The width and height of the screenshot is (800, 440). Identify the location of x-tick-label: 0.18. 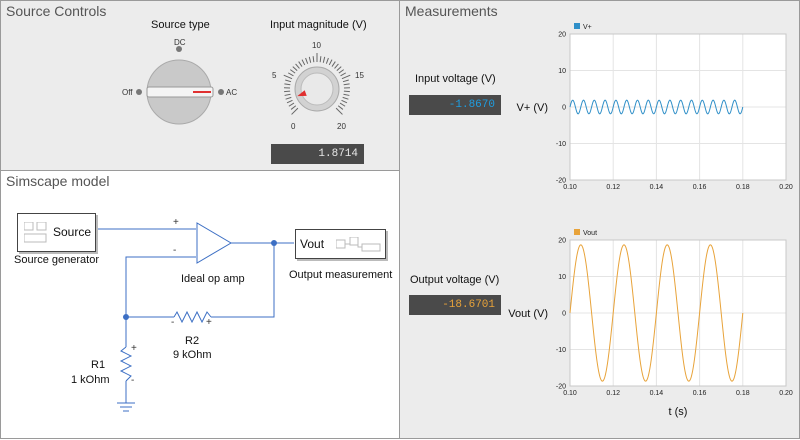
(743, 393).